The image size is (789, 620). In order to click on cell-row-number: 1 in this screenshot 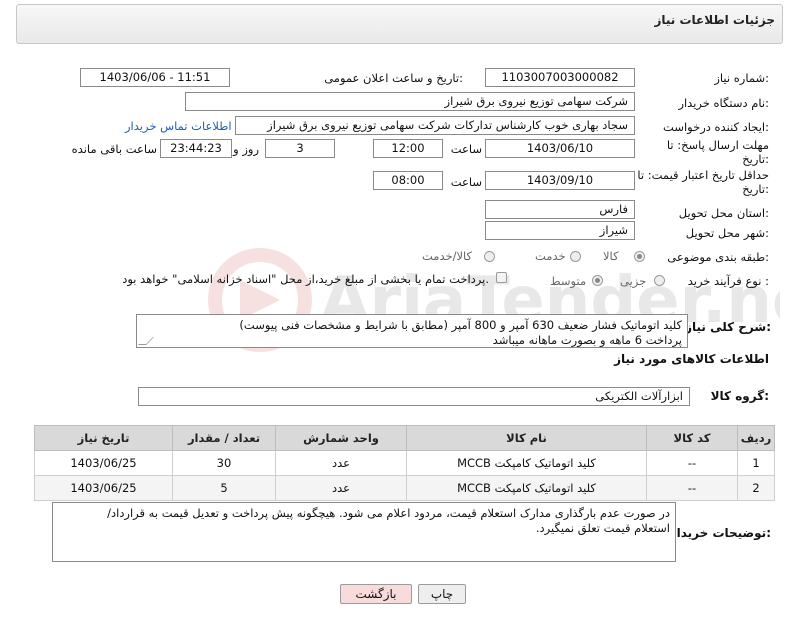, I will do `click(756, 463)`.